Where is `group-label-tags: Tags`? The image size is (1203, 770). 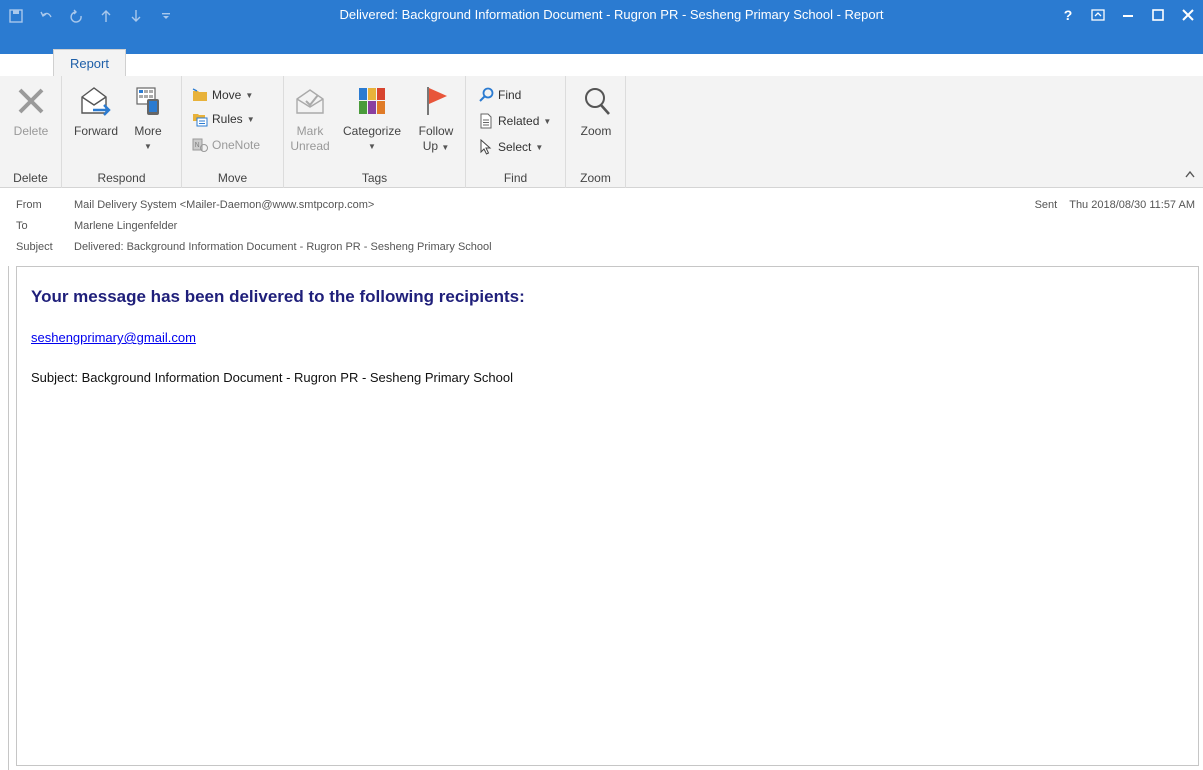
group-label-tags: Tags is located at coordinates (374, 178).